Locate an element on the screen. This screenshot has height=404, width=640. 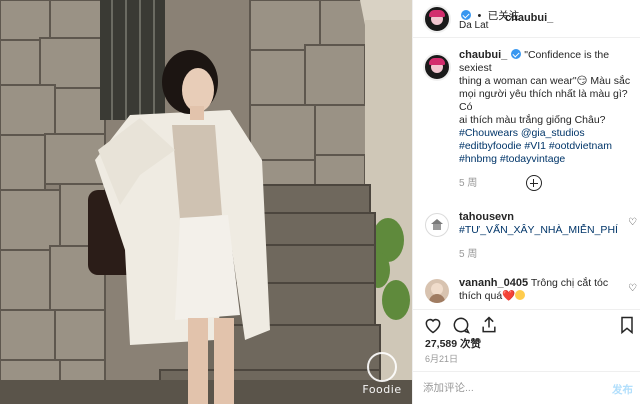
comment-1-line: tahousevn is located at coordinates (549, 217).